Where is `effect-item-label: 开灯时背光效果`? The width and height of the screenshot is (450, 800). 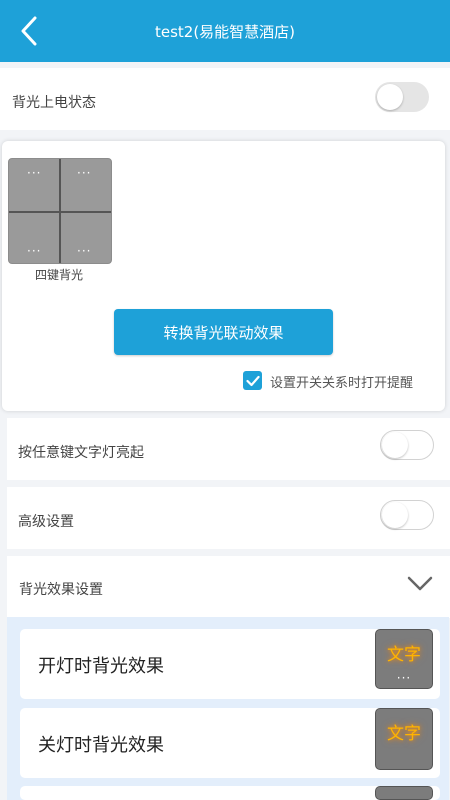 effect-item-label: 开灯时背光效果 is located at coordinates (101, 666).